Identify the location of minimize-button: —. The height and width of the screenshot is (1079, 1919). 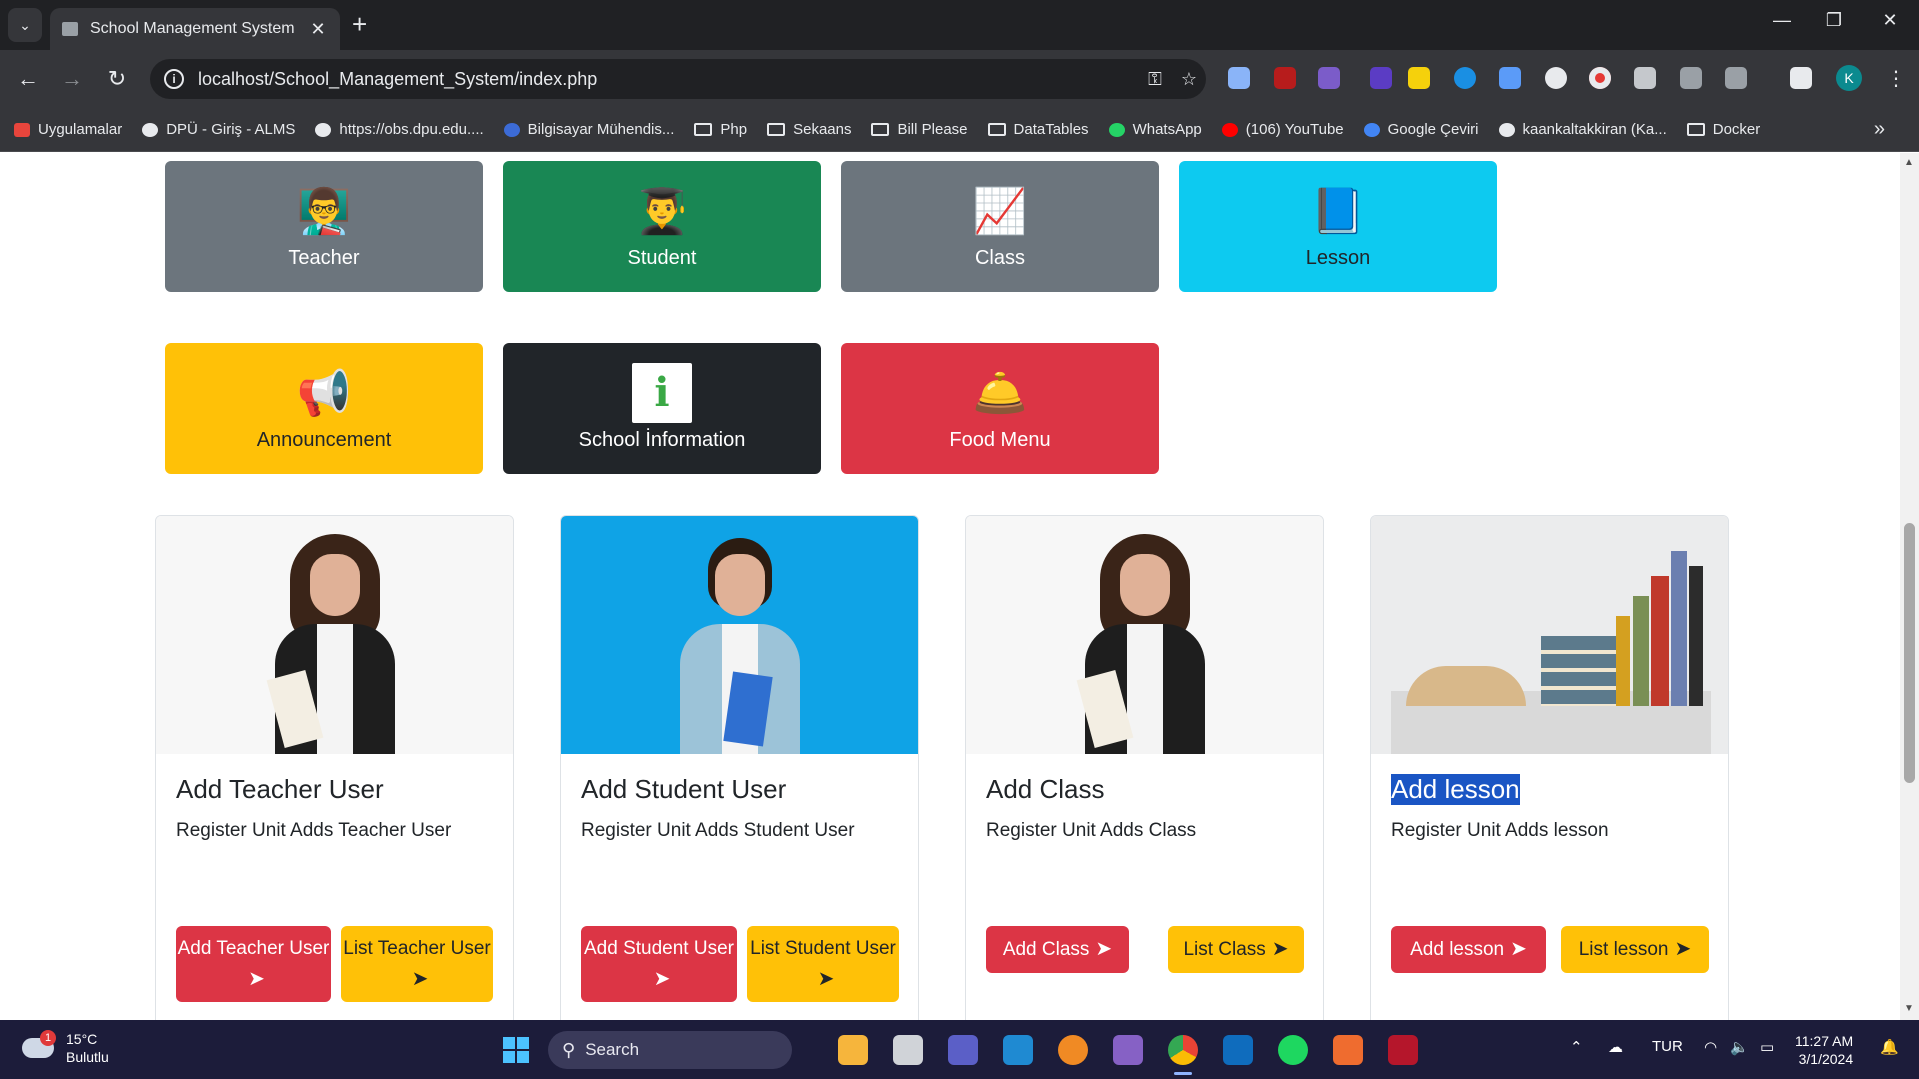
(1782, 20).